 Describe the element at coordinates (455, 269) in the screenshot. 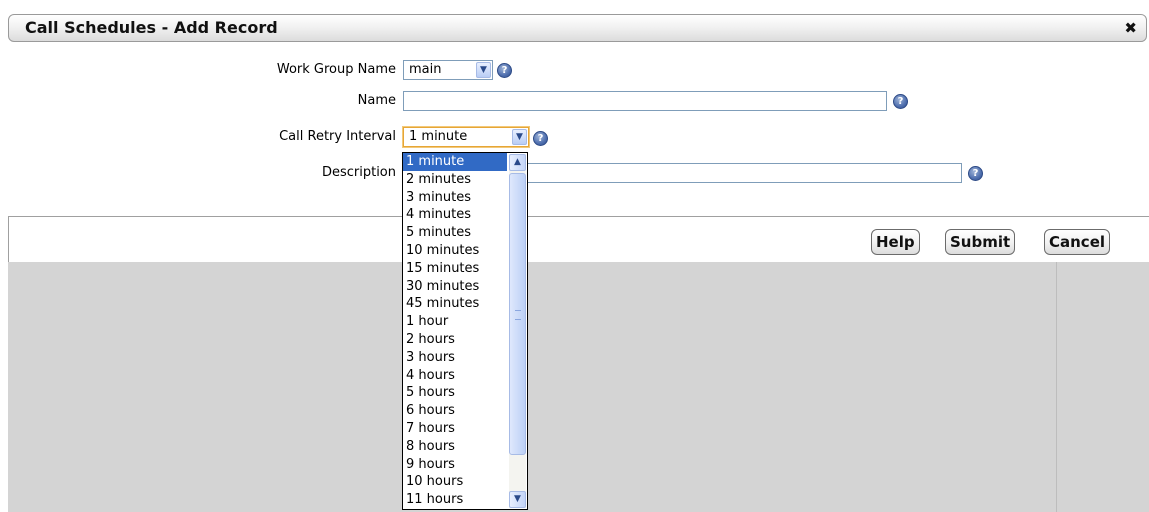

I see `dropdown-option: 15 minutes` at that location.